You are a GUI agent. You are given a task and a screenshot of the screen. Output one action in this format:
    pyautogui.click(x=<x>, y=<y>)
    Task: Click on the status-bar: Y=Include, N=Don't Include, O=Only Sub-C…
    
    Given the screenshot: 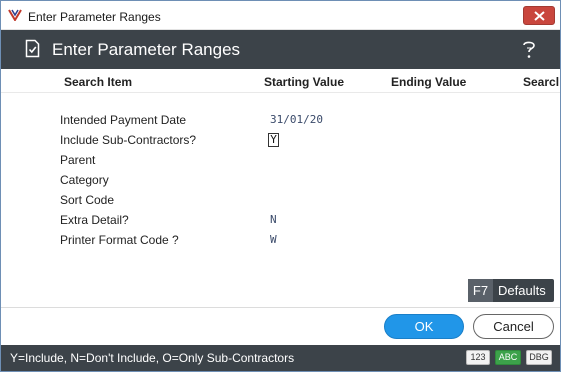 What is the action you would take?
    pyautogui.click(x=280, y=358)
    